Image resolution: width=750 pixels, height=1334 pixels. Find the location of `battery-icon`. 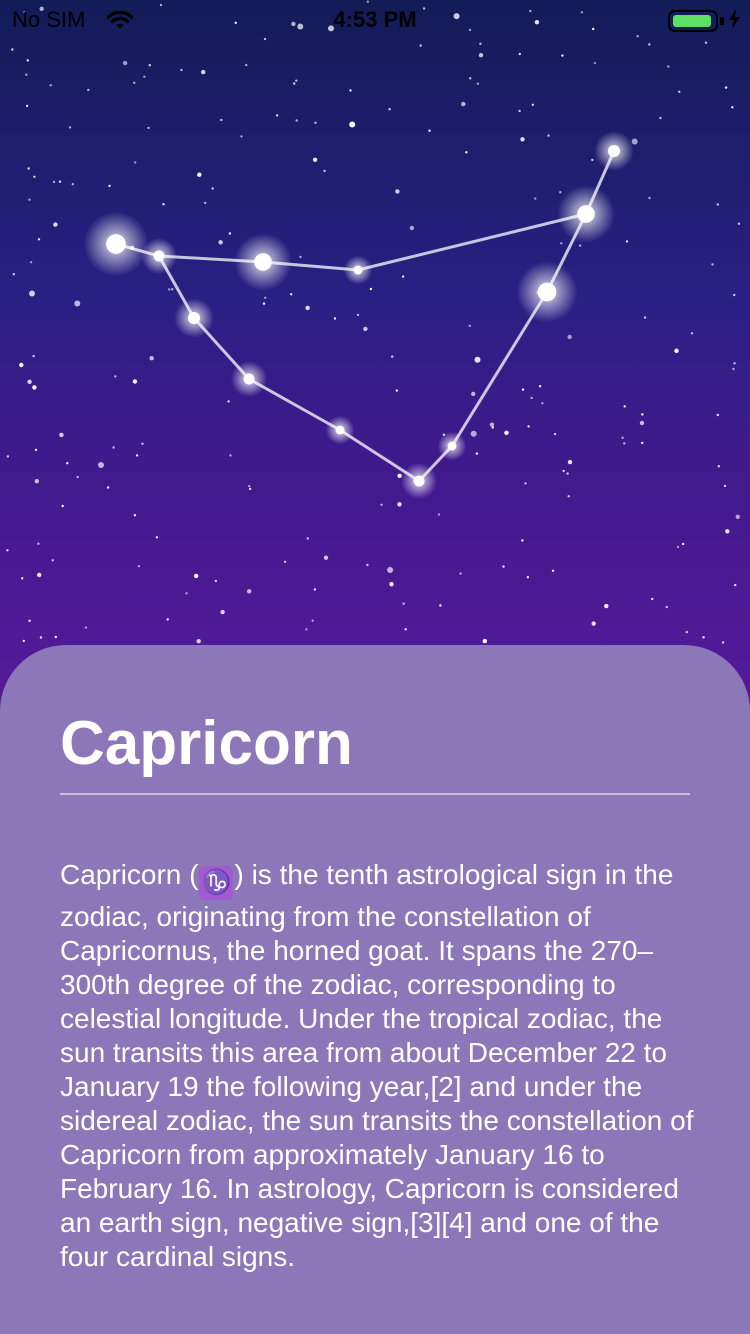

battery-icon is located at coordinates (693, 21).